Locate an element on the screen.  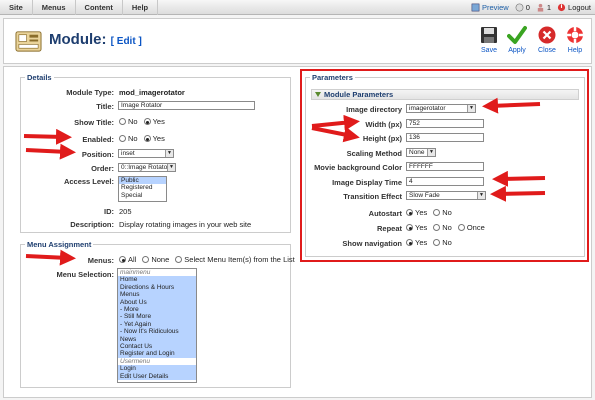
annotation-arrow-transition is located at coordinates (518, 193).